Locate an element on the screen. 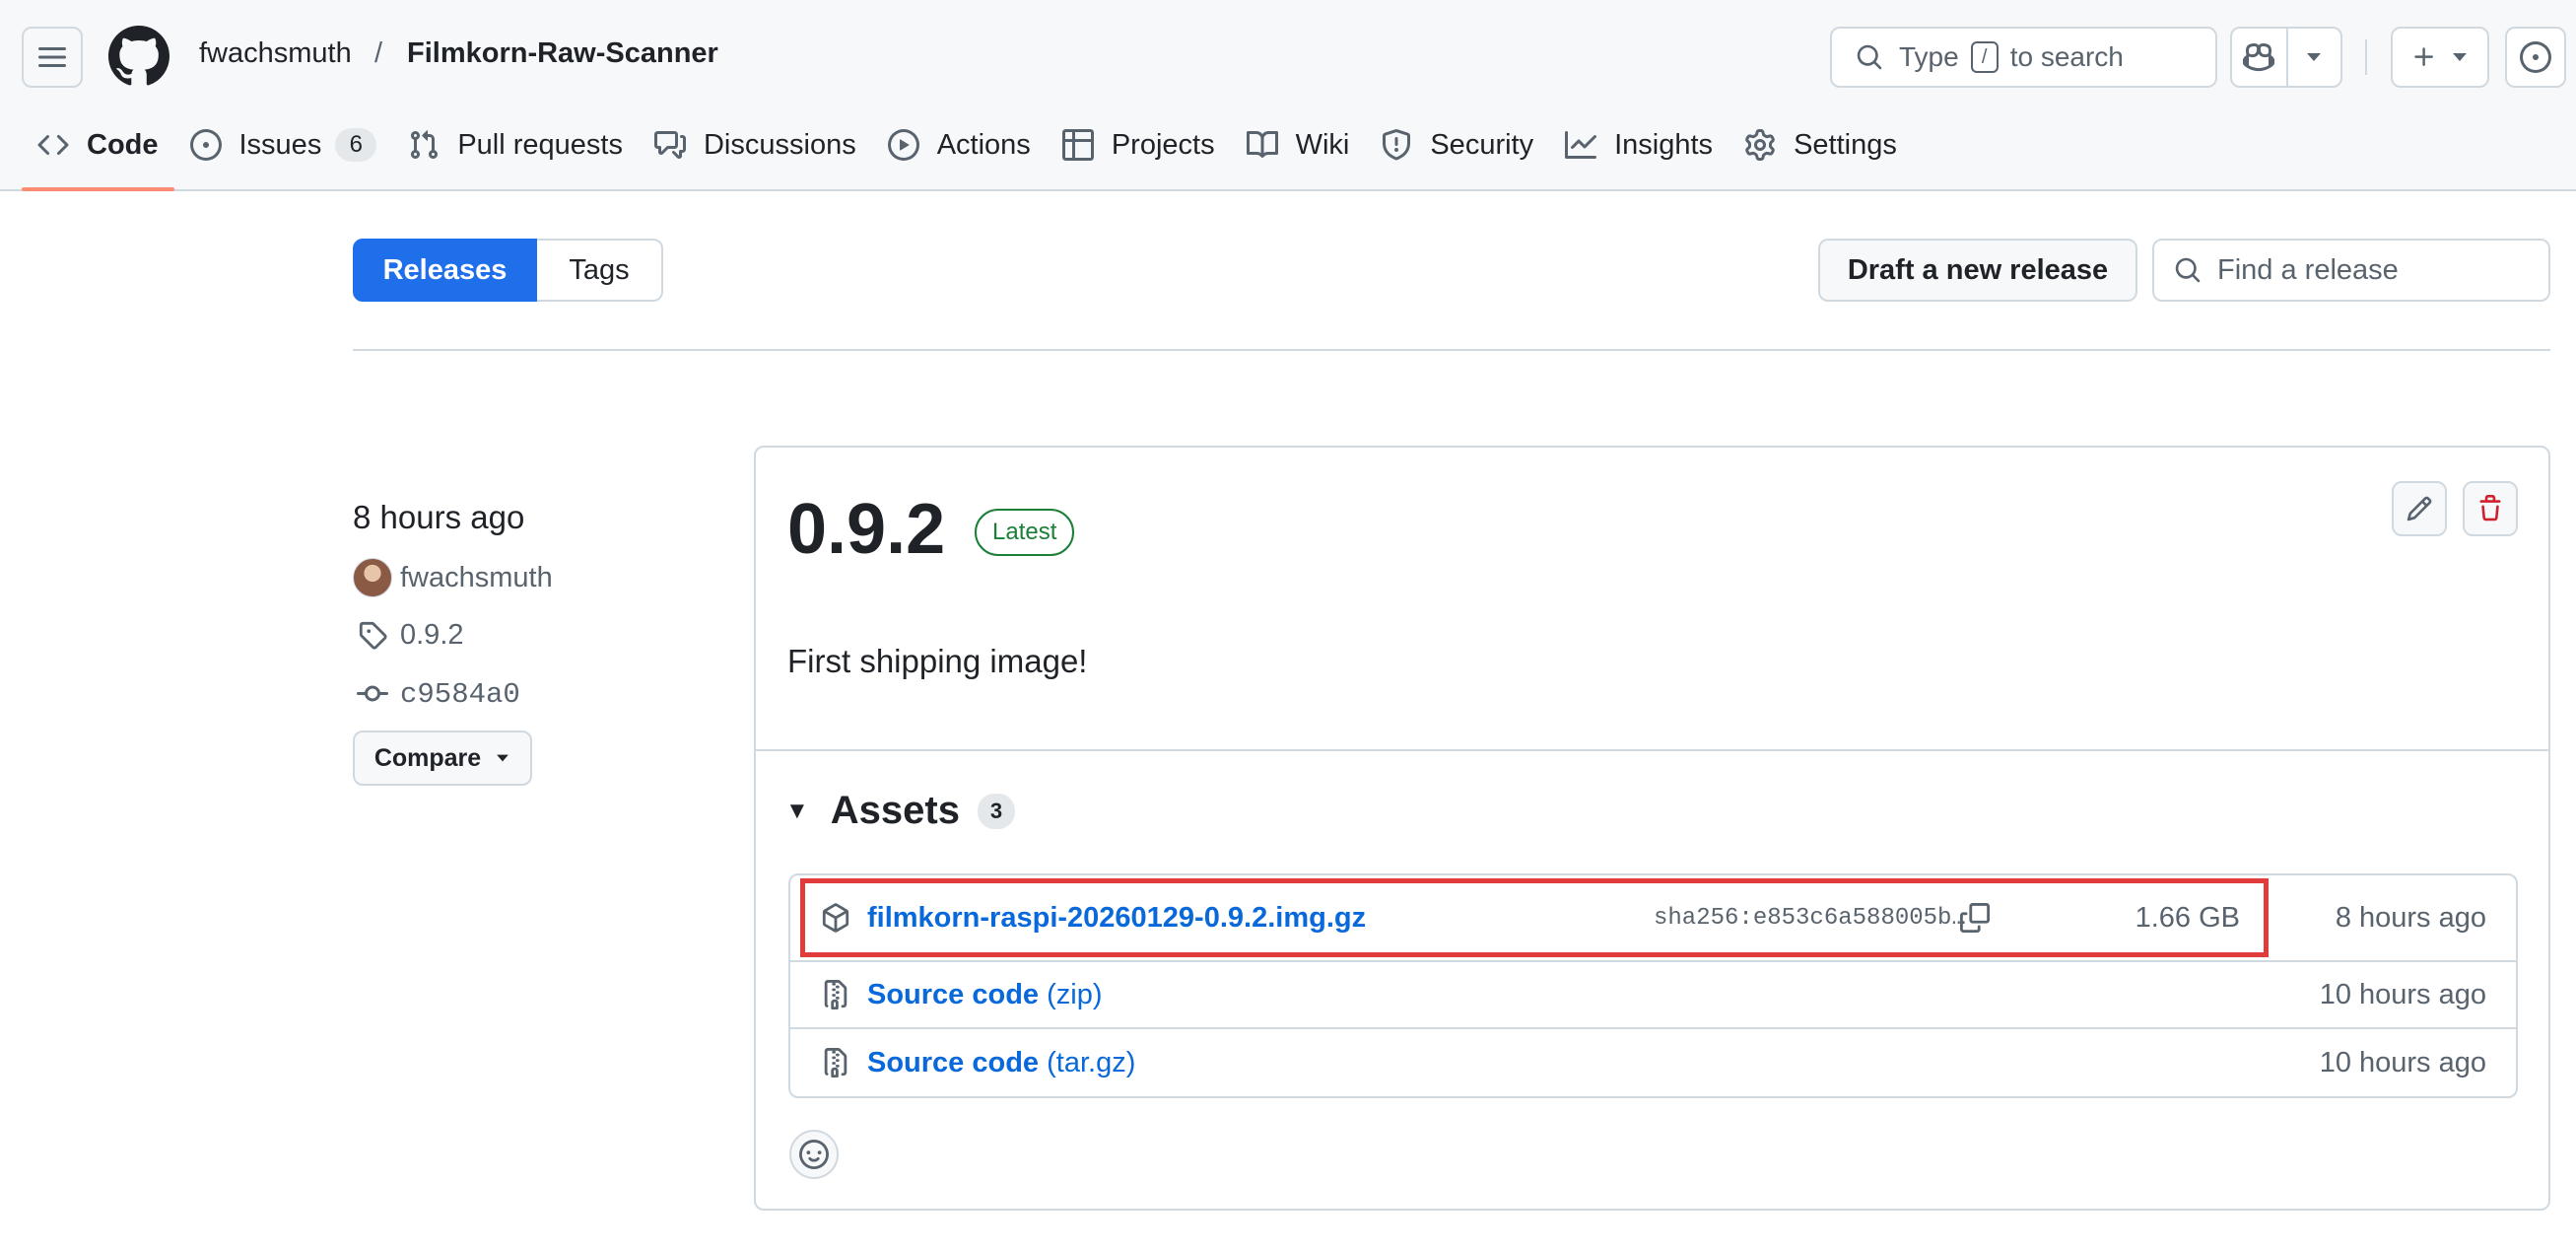 This screenshot has height=1252, width=2576. nav-tab-projects: Projects is located at coordinates (1139, 144).